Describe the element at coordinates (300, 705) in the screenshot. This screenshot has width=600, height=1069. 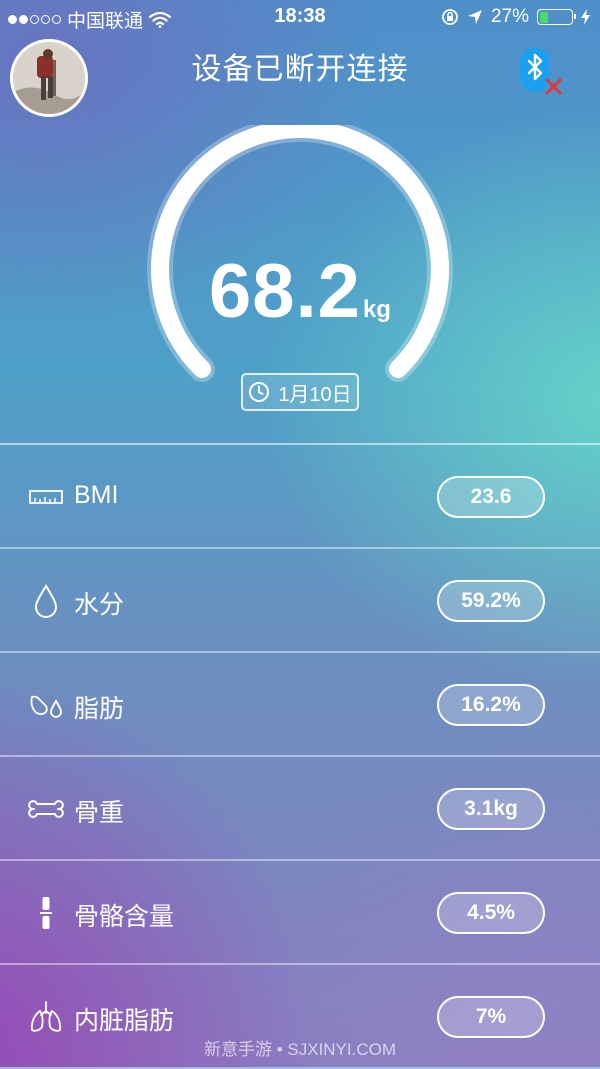
I see `metric-row-fat: 脂肪 16.2%` at that location.